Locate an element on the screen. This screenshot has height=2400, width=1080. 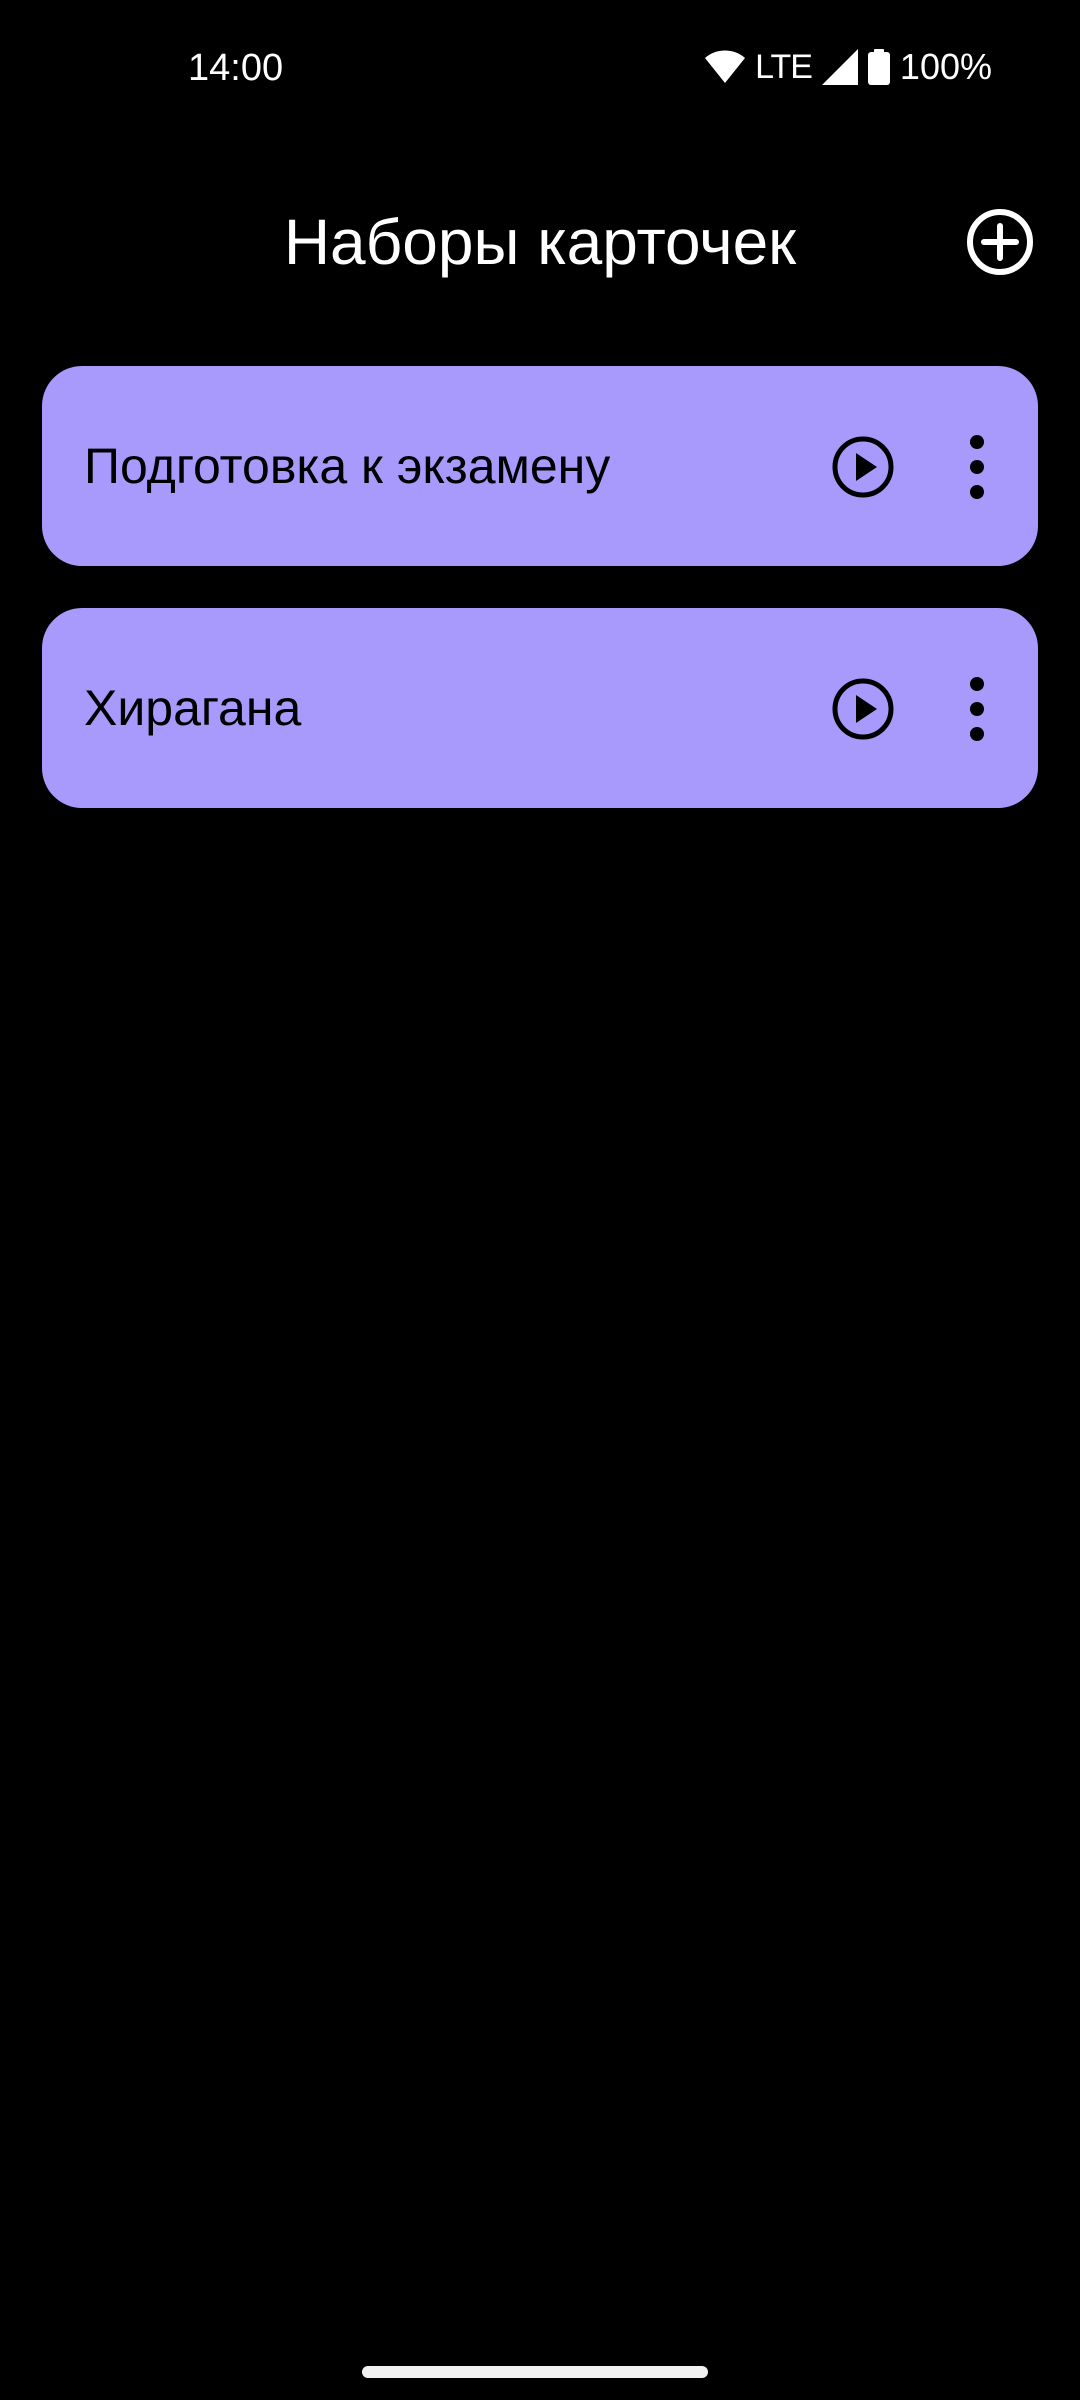
wifi-icon is located at coordinates (725, 67).